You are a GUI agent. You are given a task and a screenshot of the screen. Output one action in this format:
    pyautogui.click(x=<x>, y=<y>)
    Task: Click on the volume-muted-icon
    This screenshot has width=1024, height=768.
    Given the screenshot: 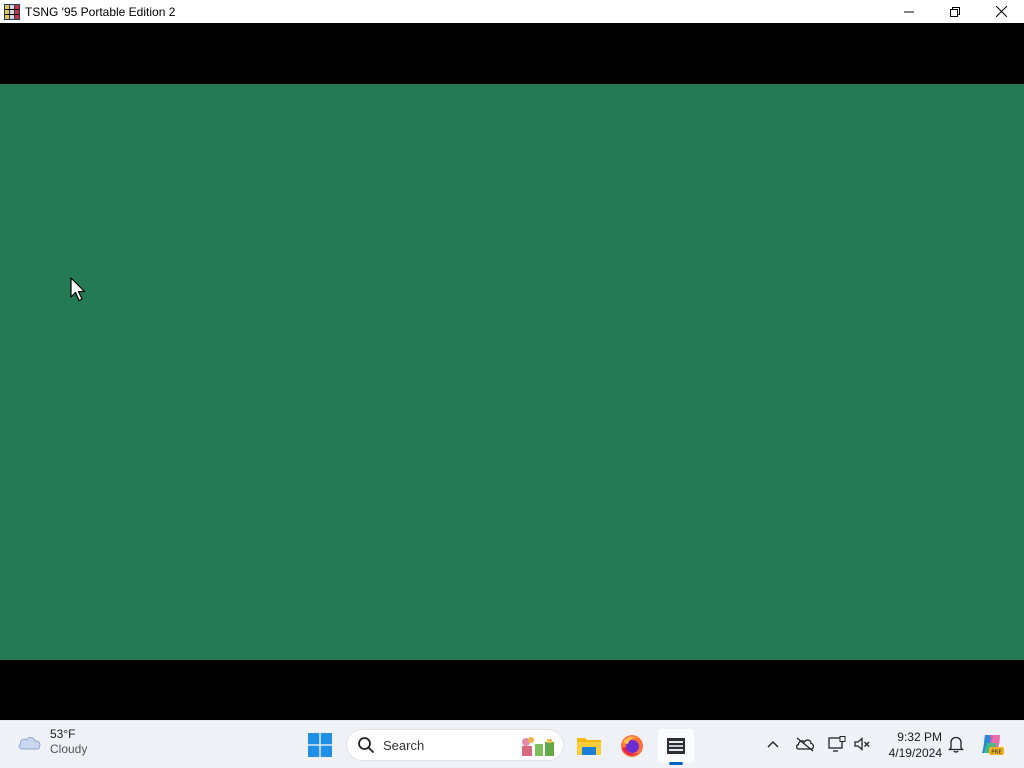 What is the action you would take?
    pyautogui.click(x=862, y=744)
    